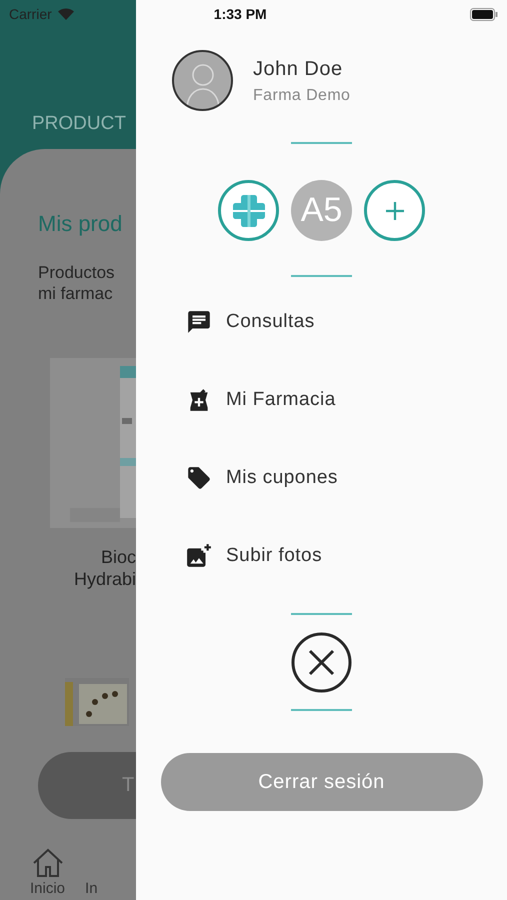 Image resolution: width=507 pixels, height=900 pixels. What do you see at coordinates (30, 14) in the screenshot?
I see `carrier-label: Carrier` at bounding box center [30, 14].